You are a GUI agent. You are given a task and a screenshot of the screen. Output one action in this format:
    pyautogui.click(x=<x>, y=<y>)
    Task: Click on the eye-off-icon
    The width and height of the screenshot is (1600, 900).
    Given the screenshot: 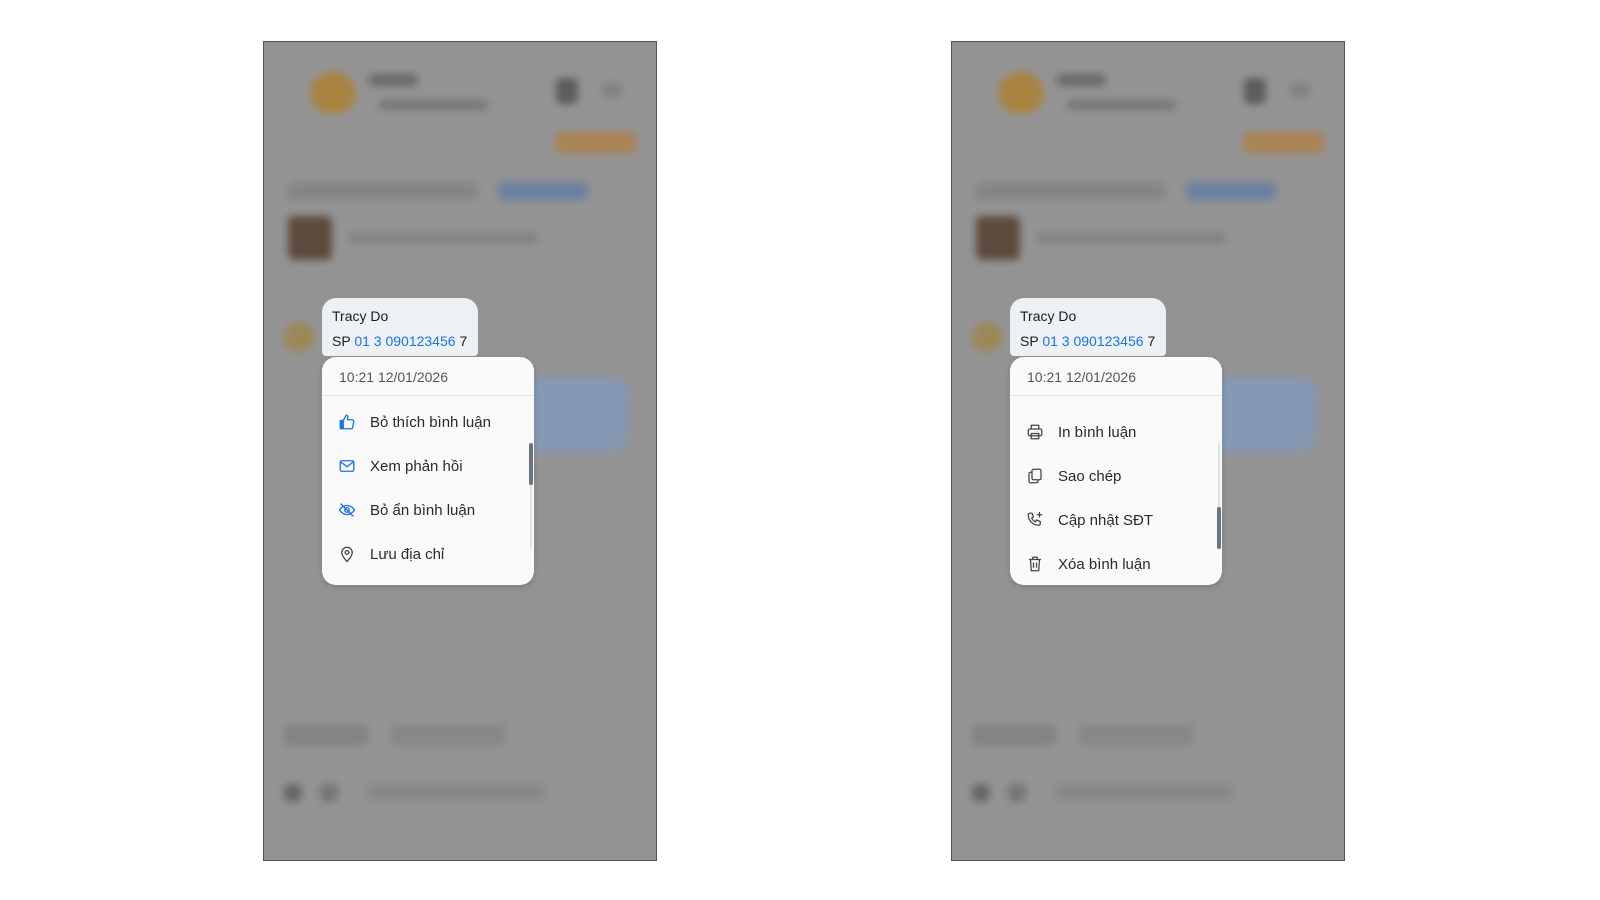 What is the action you would take?
    pyautogui.click(x=347, y=510)
    